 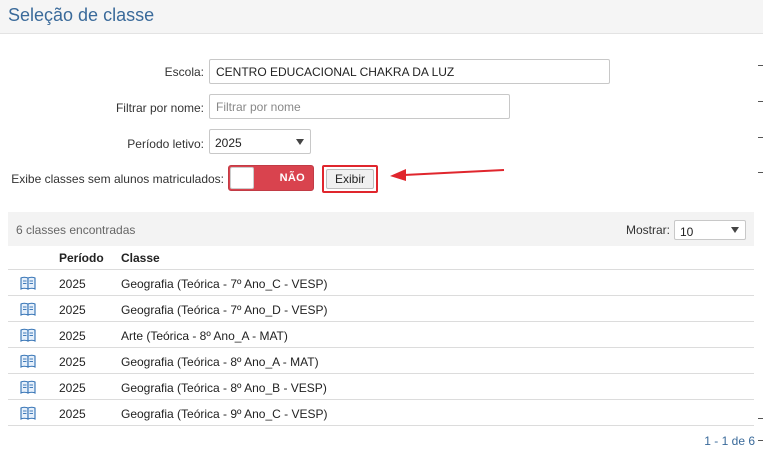 I want to click on cell-classe: Geografia (Teórica - 8º Ano_A - MAT), so click(x=220, y=362).